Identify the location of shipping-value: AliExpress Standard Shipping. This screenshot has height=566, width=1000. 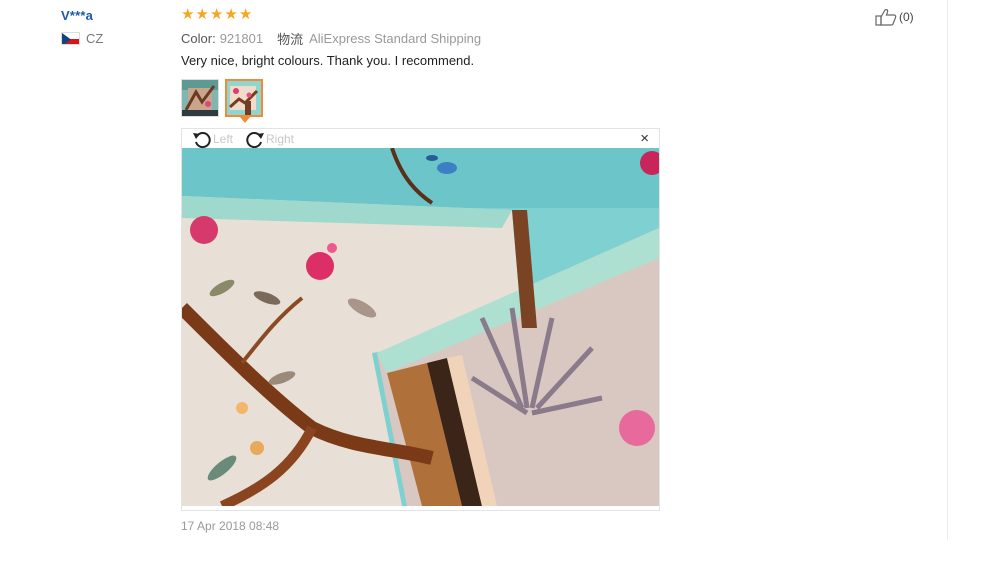
(395, 38).